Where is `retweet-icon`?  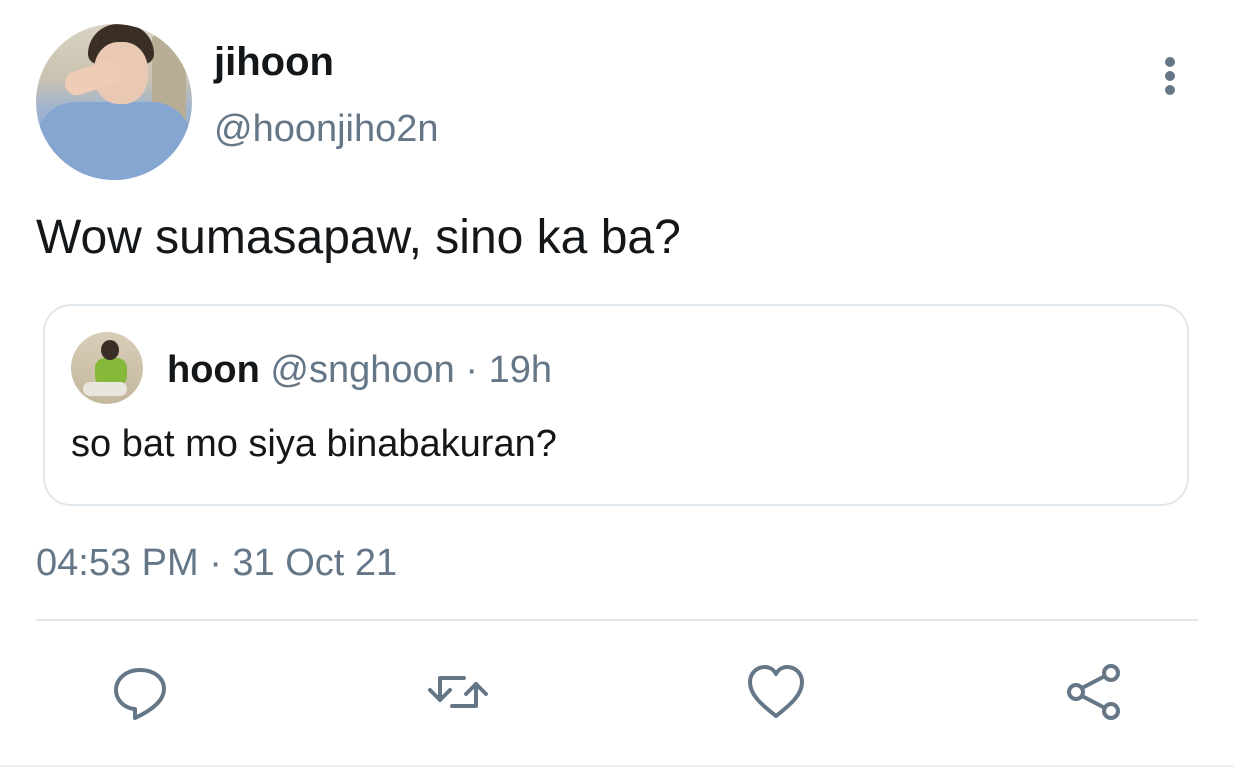
retweet-icon is located at coordinates (458, 692).